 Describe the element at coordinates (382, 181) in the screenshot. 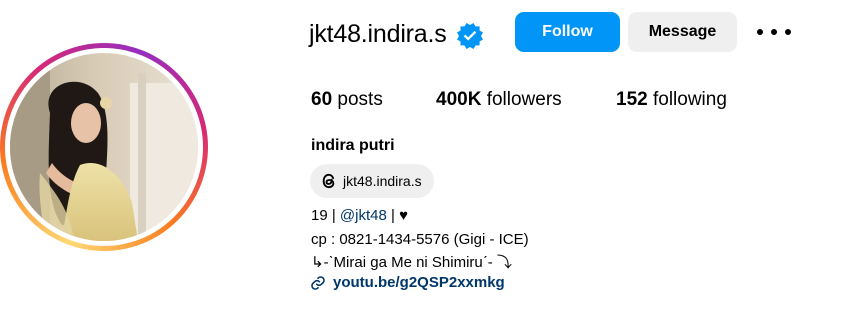

I see `threads-handle: jkt48.indira.s` at that location.